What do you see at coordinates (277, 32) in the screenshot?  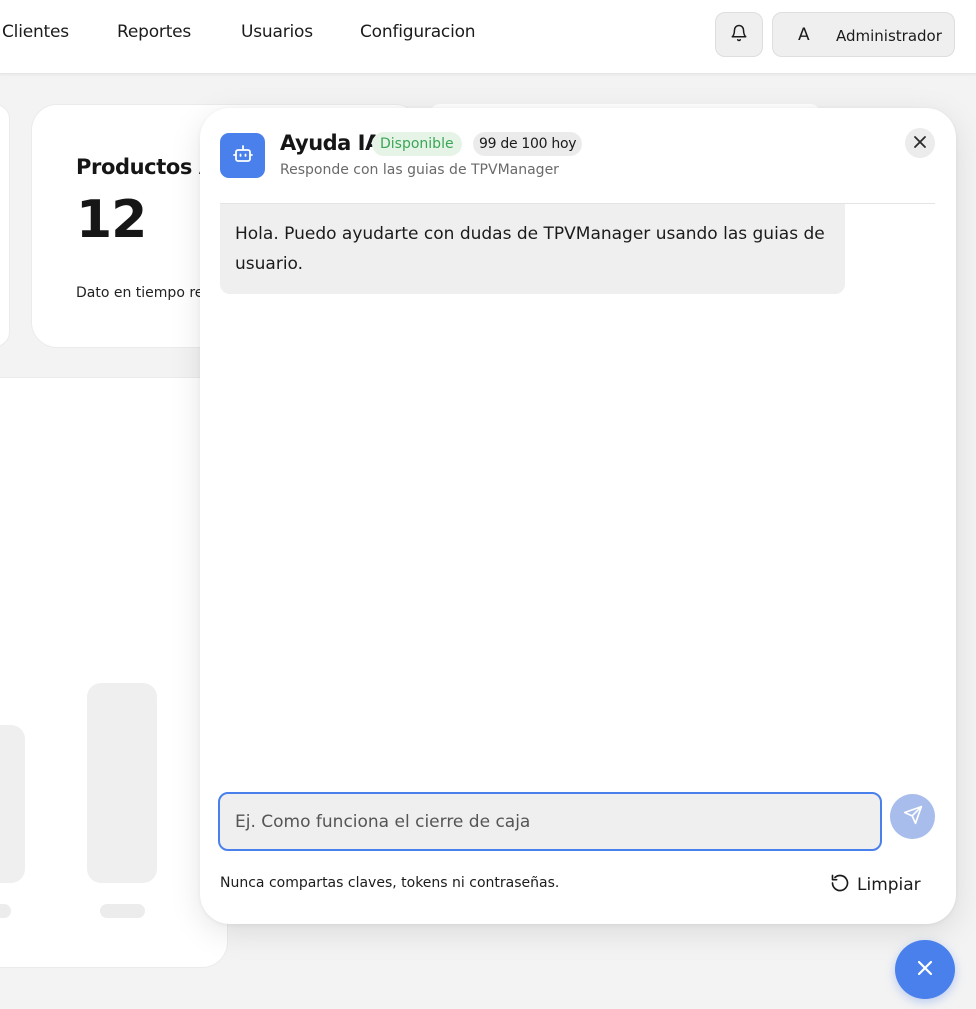 I see `nav-link-usuarios: Usuarios` at bounding box center [277, 32].